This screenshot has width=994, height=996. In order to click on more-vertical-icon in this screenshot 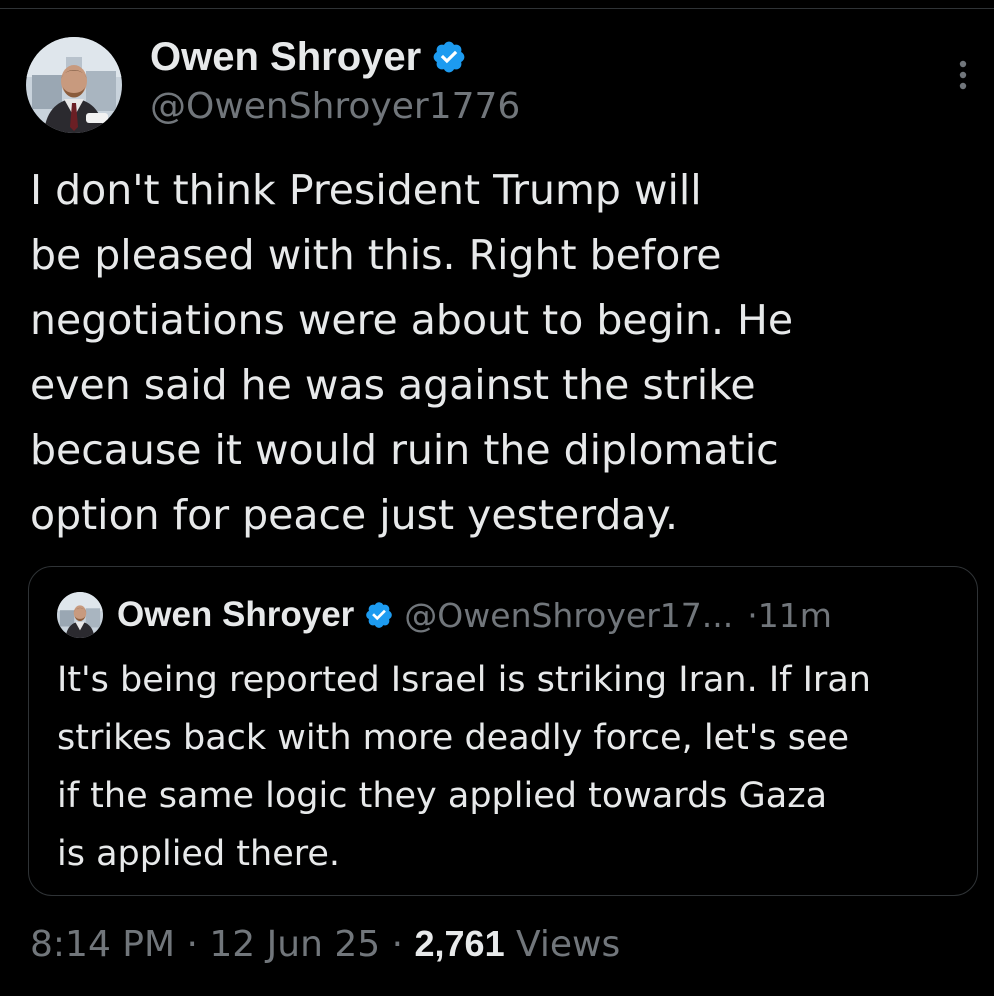, I will do `click(963, 75)`.